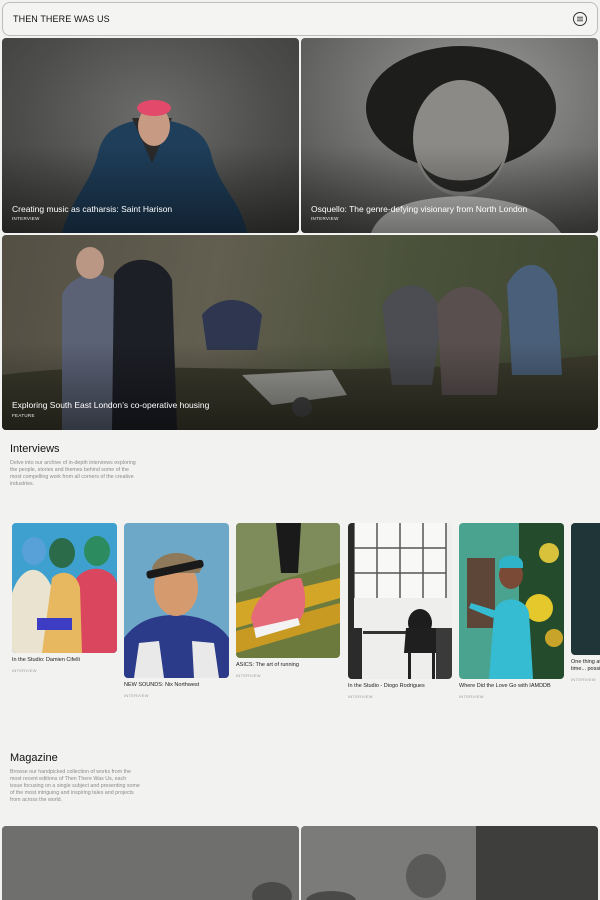 Image resolution: width=600 pixels, height=900 pixels. I want to click on card-title: One thing at a time... possible, so click(585, 666).